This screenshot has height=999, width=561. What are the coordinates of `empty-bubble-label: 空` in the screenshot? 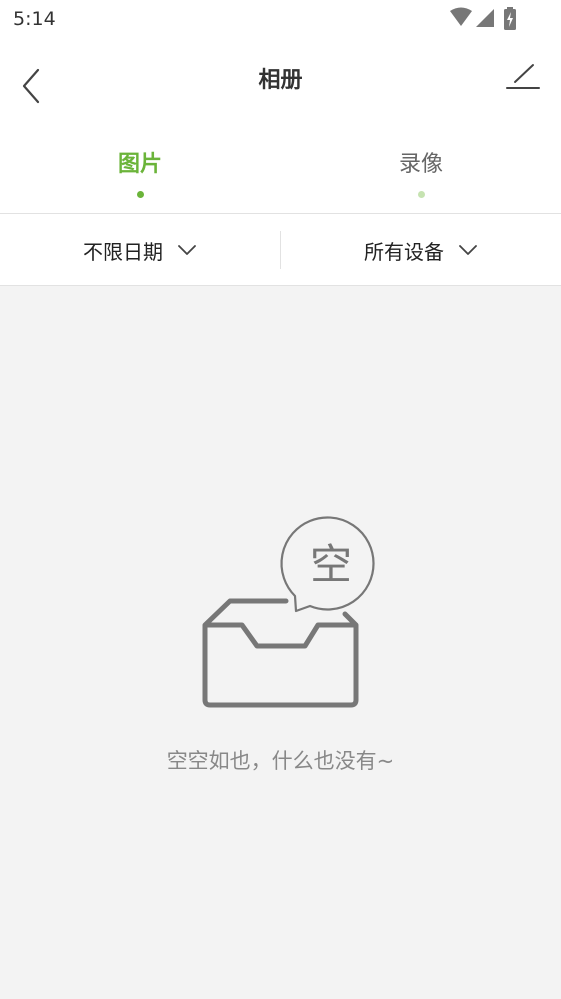 It's located at (330, 564).